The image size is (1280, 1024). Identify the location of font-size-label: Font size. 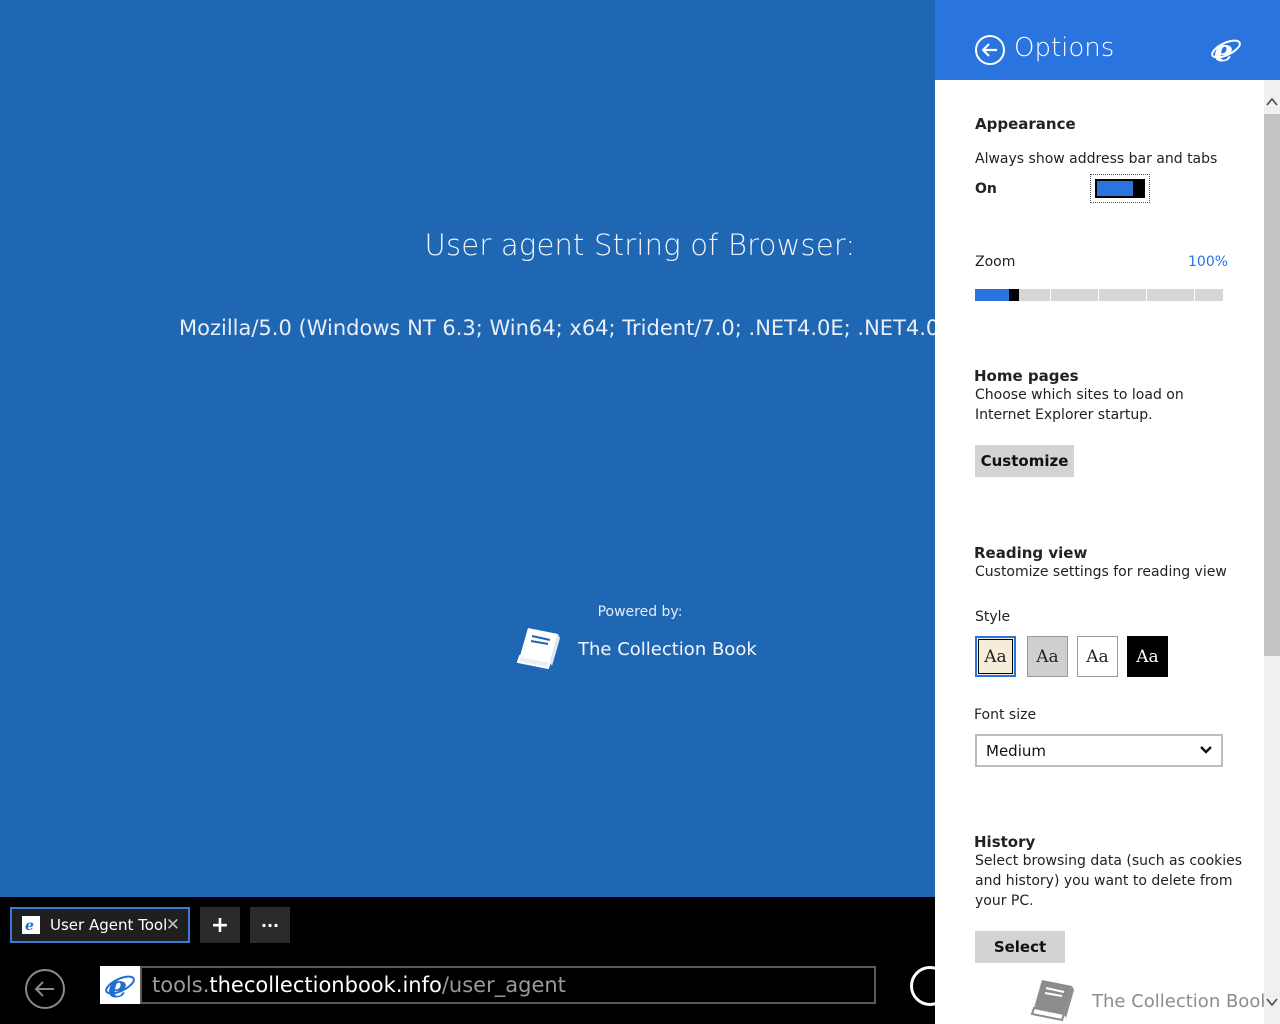
(1005, 715).